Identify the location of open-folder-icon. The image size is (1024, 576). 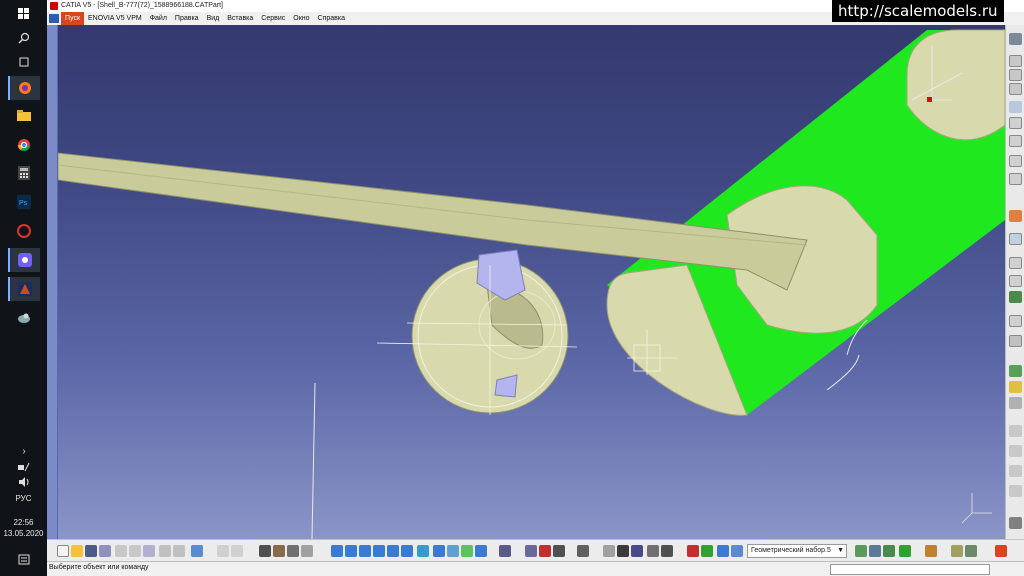
(77, 551).